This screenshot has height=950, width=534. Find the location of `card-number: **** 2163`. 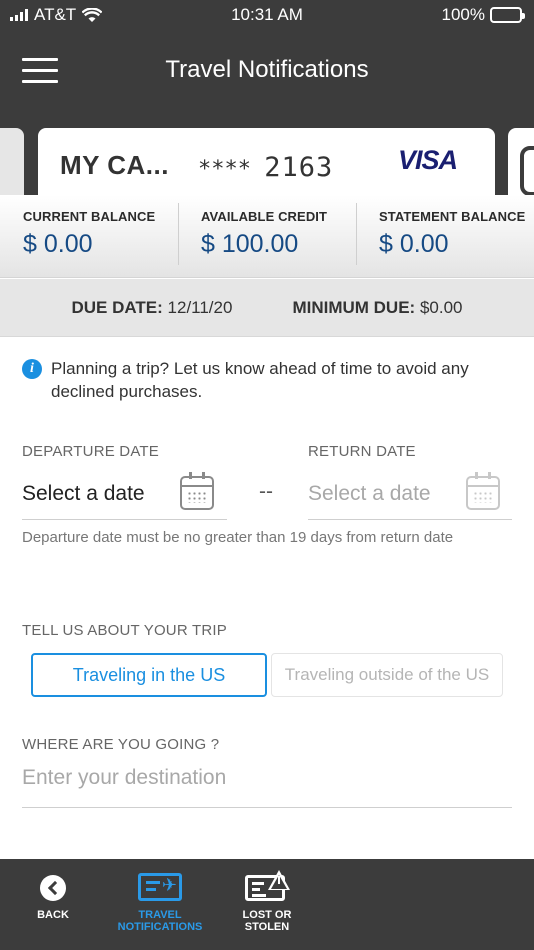

card-number: **** 2163 is located at coordinates (265, 167).